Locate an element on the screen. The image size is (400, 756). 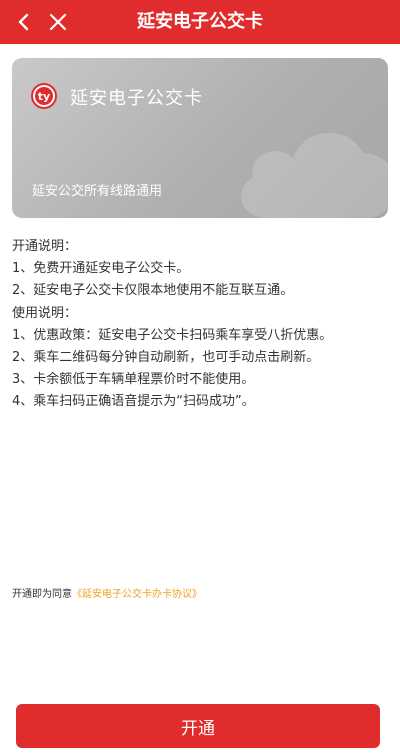
back-button is located at coordinates (24, 22).